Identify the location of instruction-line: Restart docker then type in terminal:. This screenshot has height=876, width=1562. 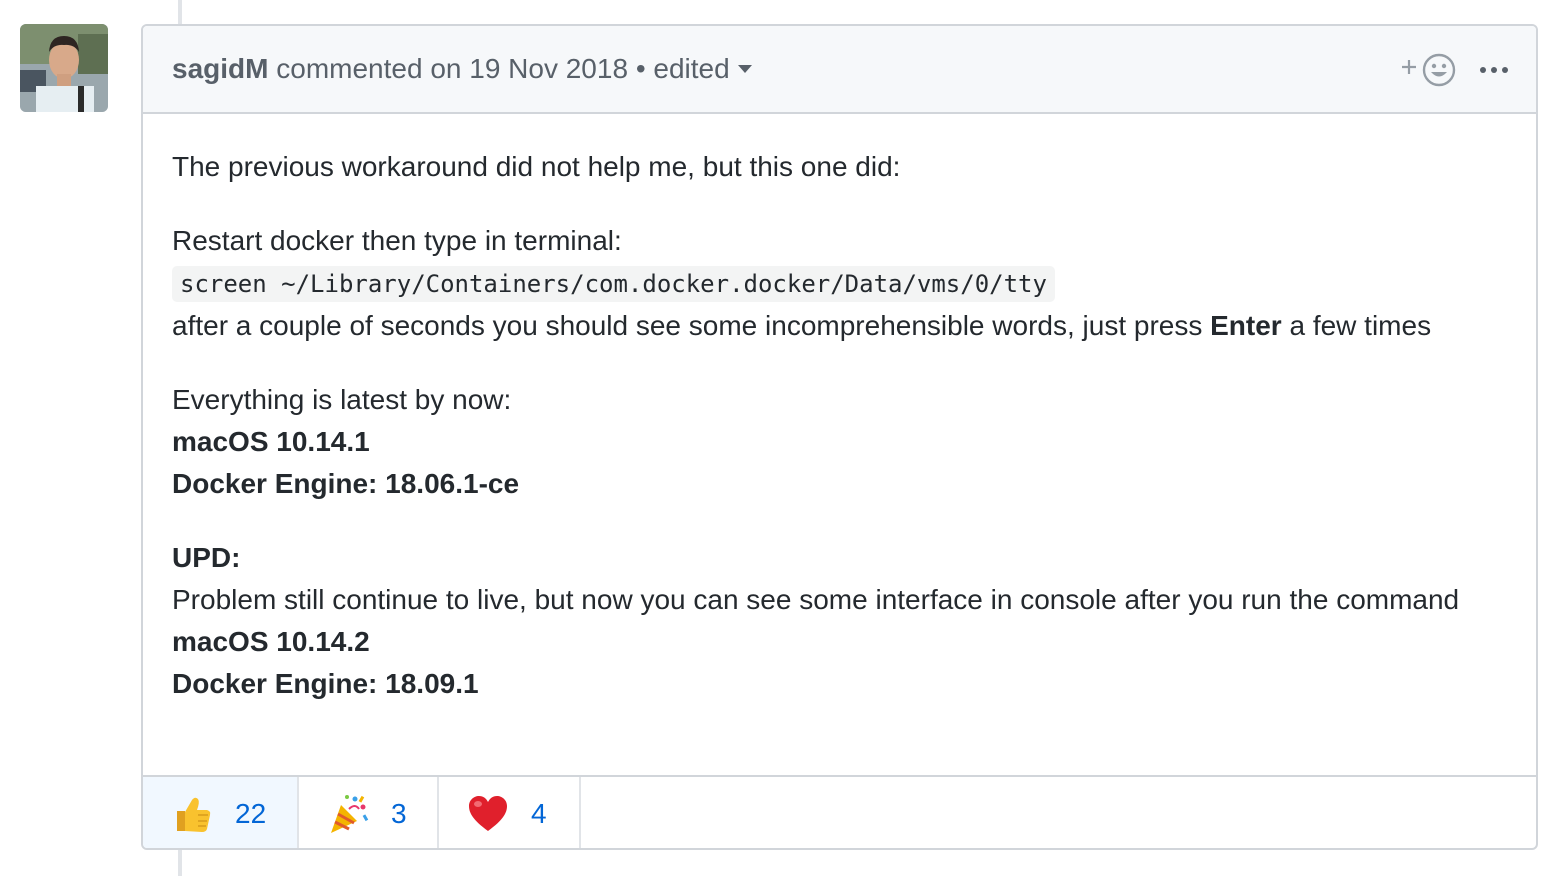
(397, 240).